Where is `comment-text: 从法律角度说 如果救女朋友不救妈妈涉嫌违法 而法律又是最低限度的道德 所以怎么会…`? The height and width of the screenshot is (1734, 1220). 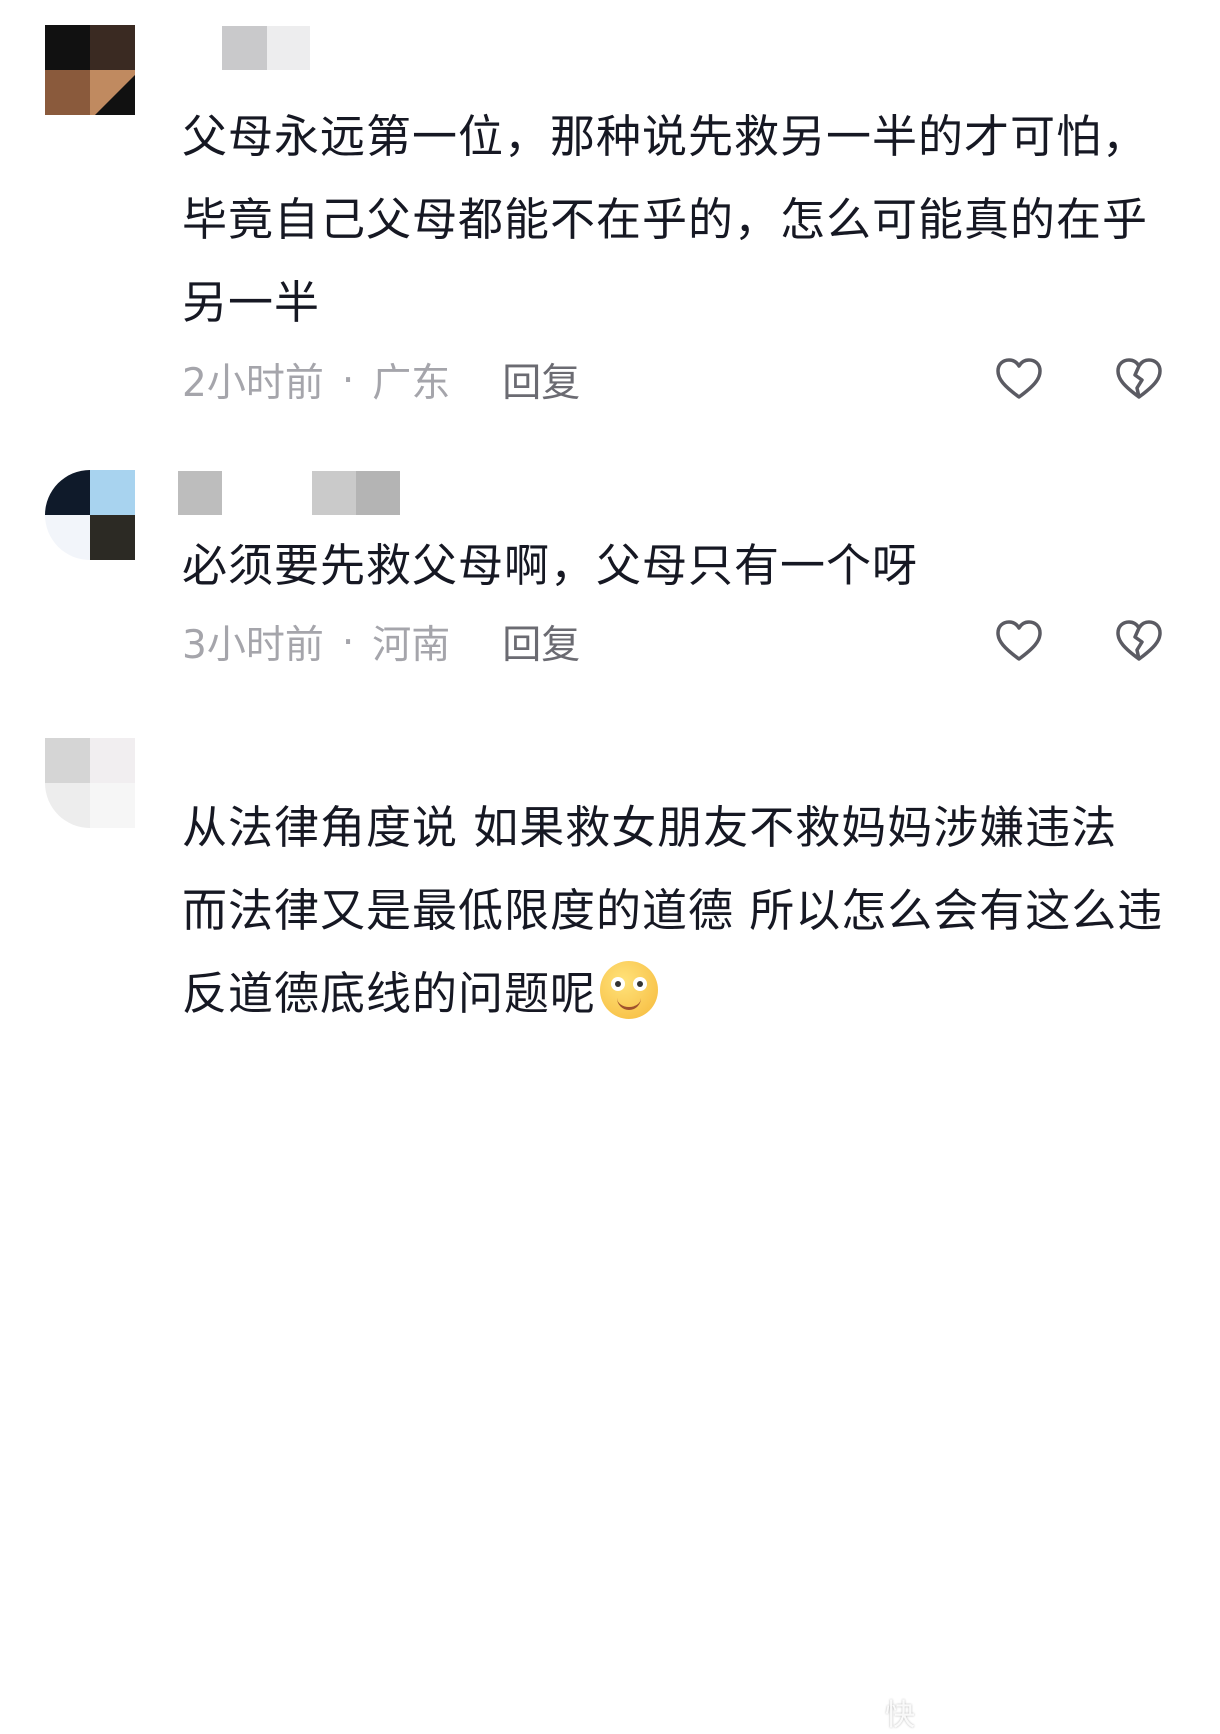 comment-text: 从法律角度说 如果救女朋友不救妈妈涉嫌违法 而法律又是最低限度的道德 所以怎么会… is located at coordinates (677, 910).